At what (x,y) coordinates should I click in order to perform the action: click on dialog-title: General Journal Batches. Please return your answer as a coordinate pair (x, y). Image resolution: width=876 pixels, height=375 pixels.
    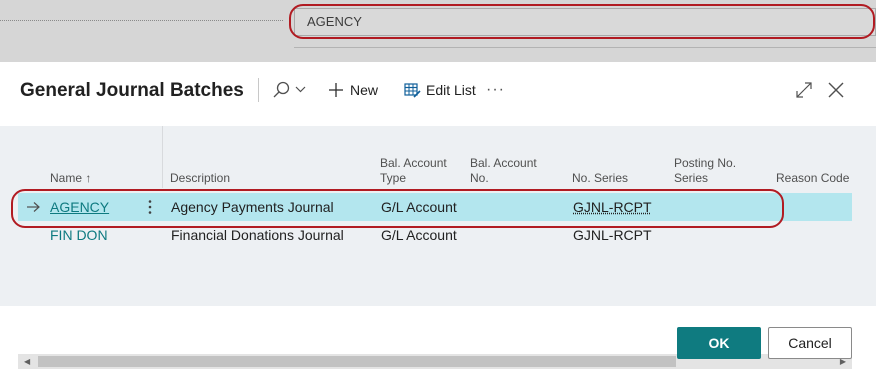
    Looking at the image, I should click on (132, 90).